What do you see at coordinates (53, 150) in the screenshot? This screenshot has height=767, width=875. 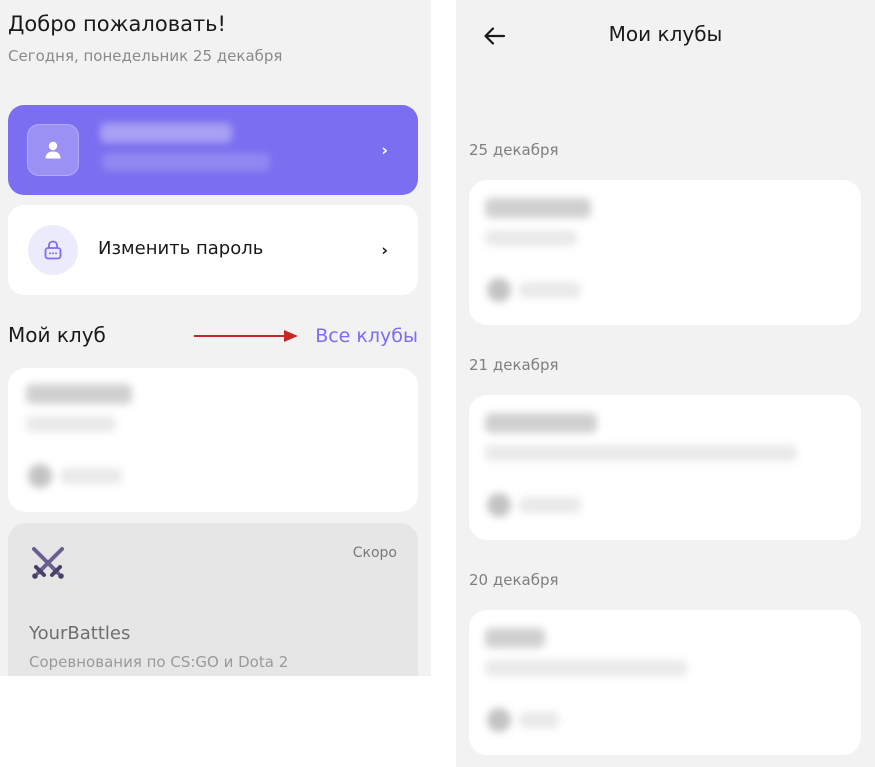 I see `user-icon` at bounding box center [53, 150].